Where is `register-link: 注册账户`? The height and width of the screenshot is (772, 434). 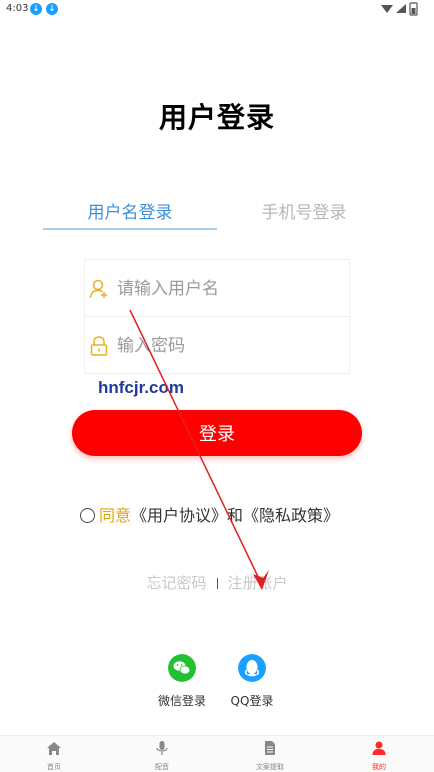
register-link: 注册账户 is located at coordinates (258, 583).